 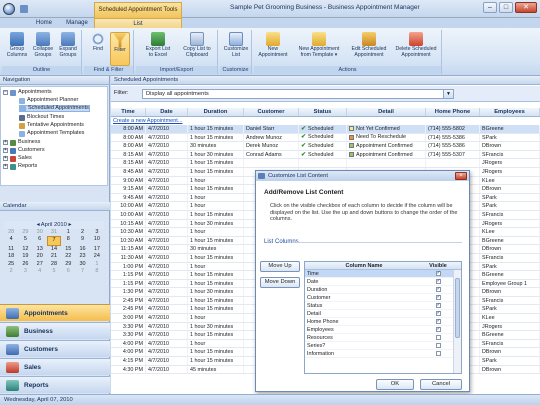 I want to click on column-list-item: Information, so click(x=383, y=354).